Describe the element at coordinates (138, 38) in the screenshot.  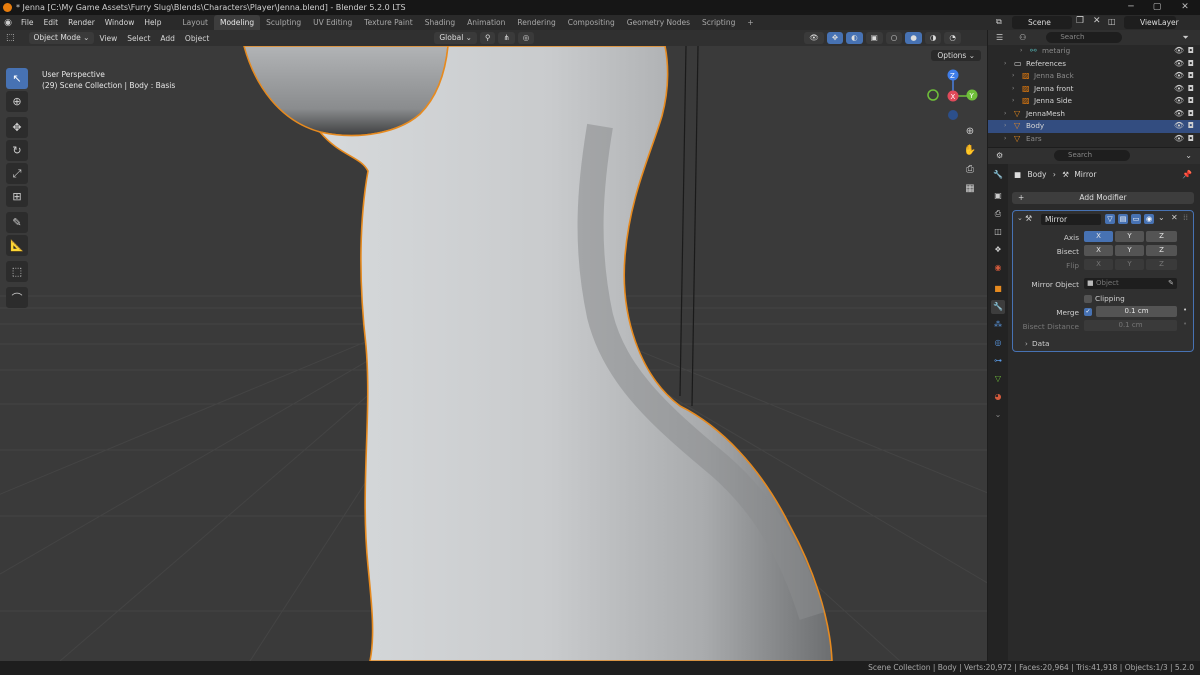
I see `menu-select: Select` at that location.